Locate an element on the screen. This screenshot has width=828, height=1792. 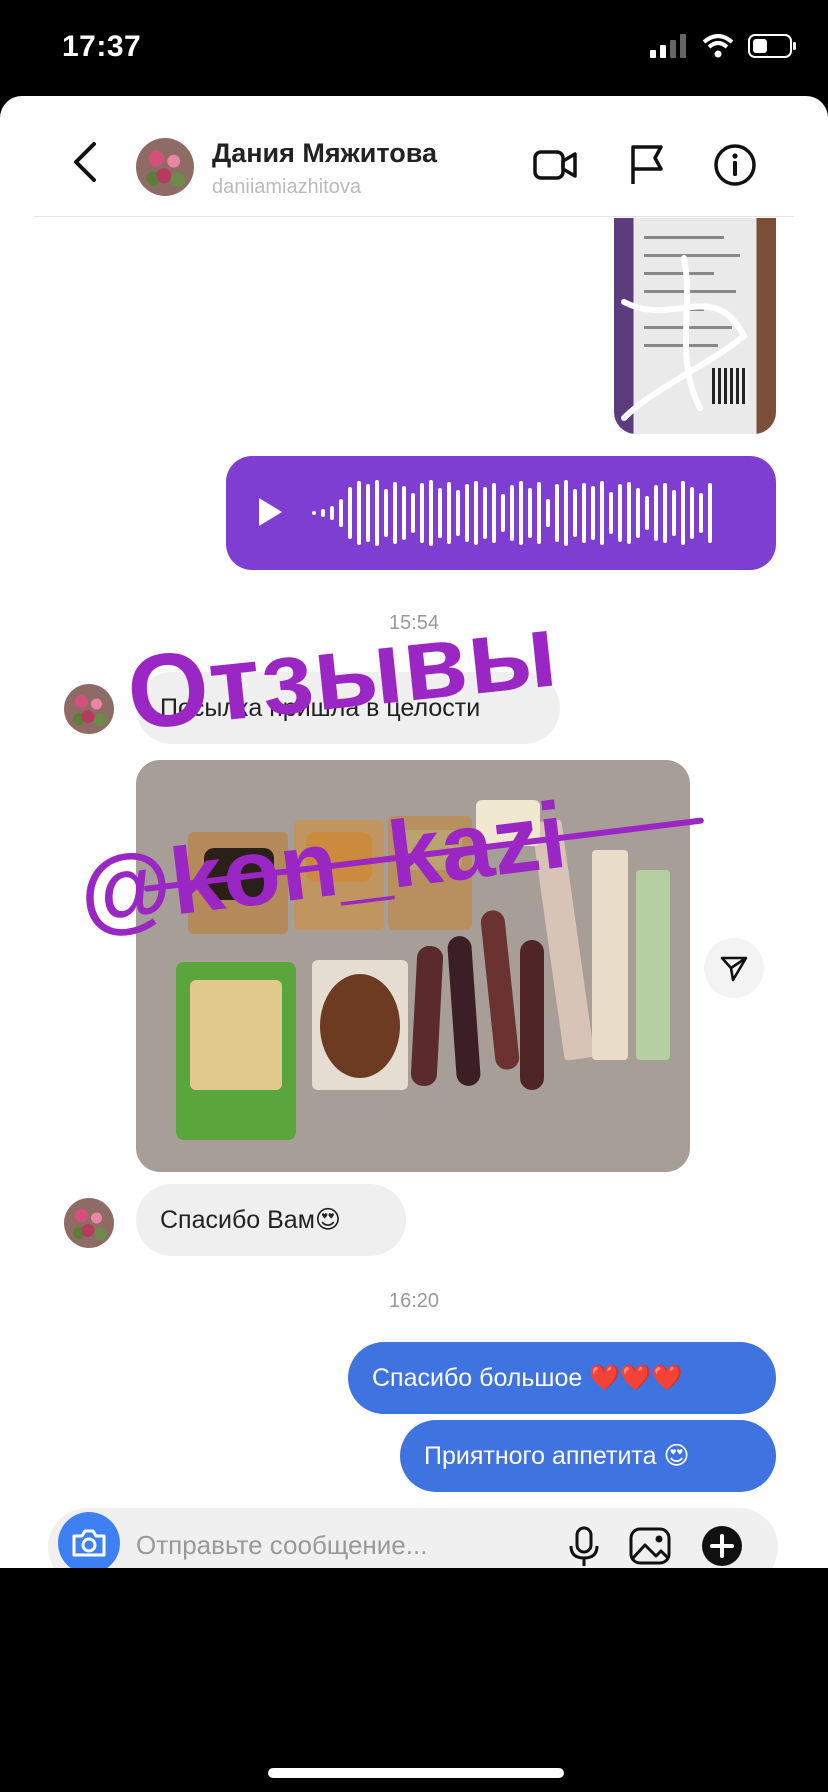
wifi-icon is located at coordinates (718, 46).